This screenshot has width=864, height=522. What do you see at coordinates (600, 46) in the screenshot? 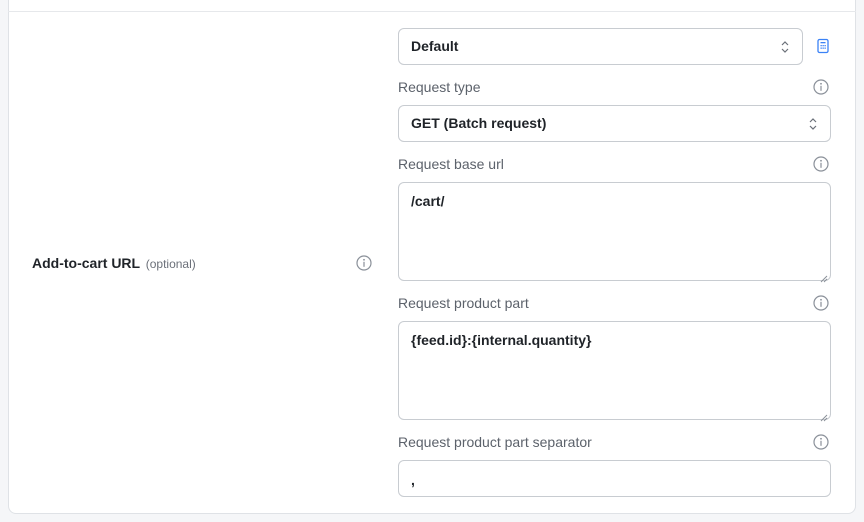
I see `preset-select: Default` at bounding box center [600, 46].